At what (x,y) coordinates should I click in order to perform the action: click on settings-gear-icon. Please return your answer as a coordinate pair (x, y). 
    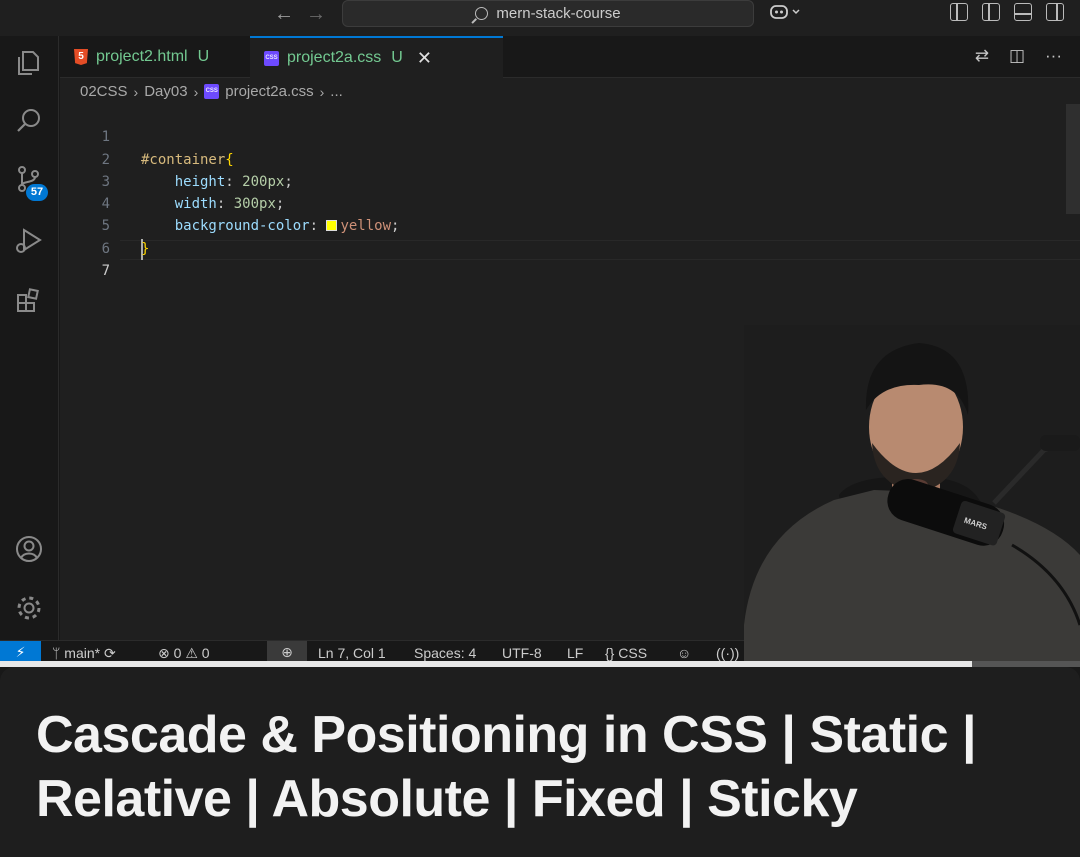
    Looking at the image, I should click on (29, 608).